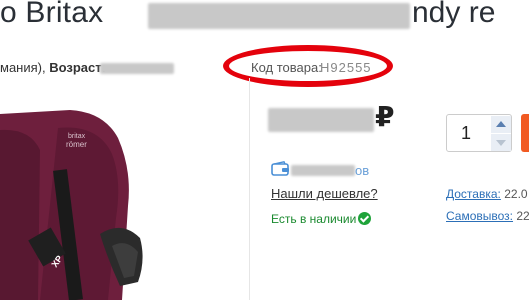  What do you see at coordinates (52, 14) in the screenshot?
I see `product-title: о Britax` at bounding box center [52, 14].